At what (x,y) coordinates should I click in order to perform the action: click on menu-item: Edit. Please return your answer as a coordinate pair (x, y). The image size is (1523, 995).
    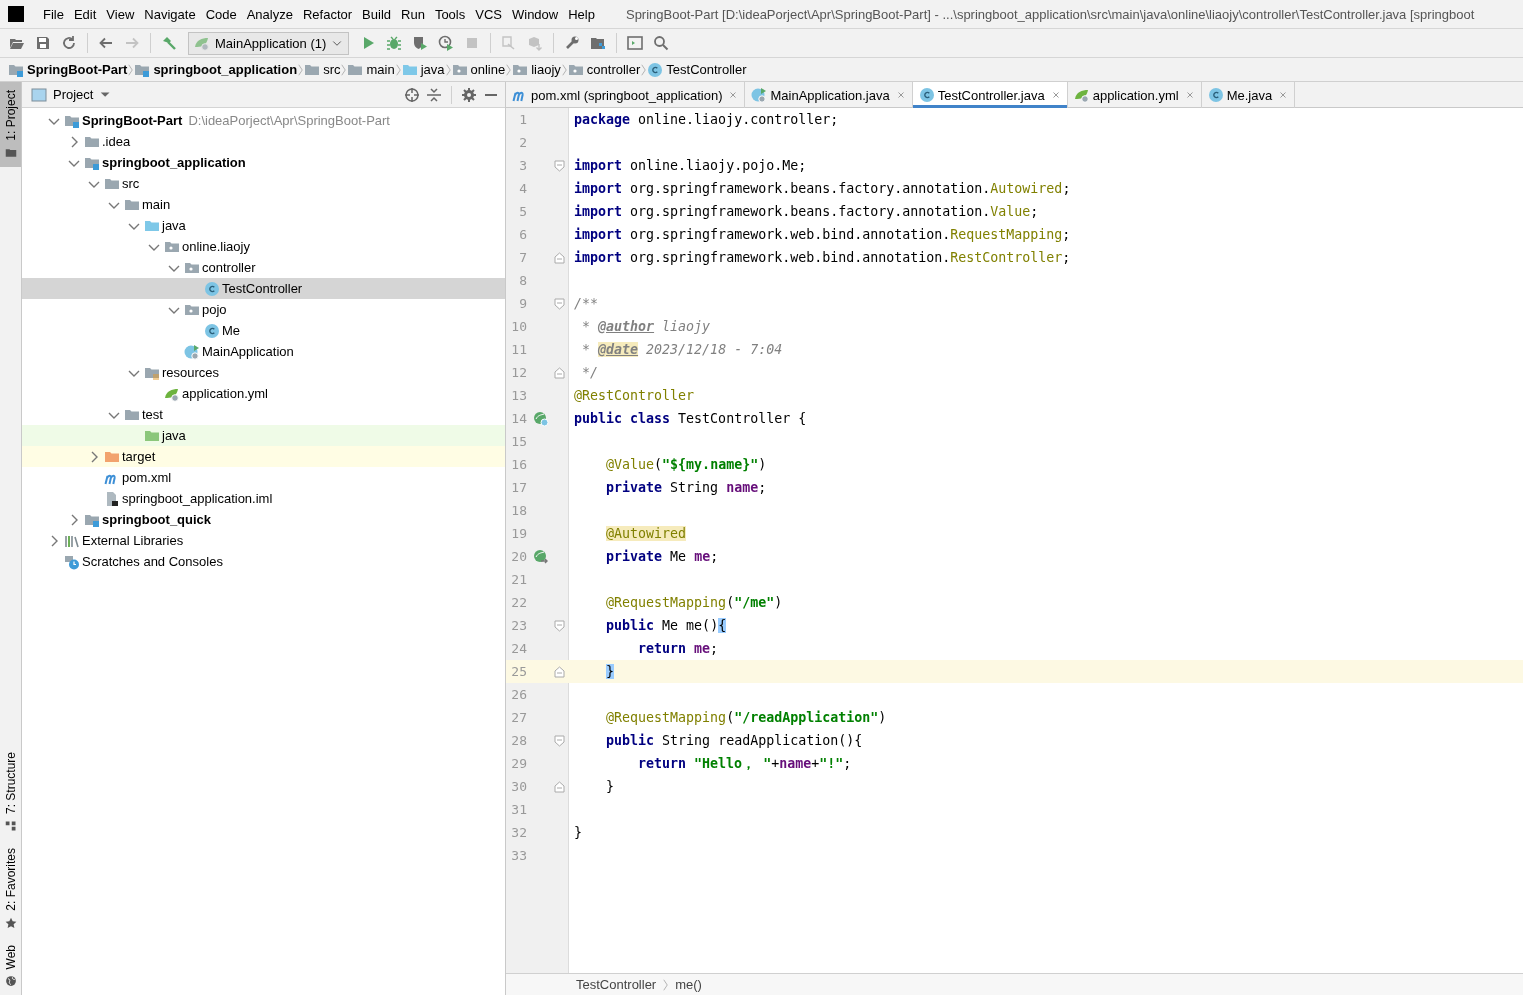
    Looking at the image, I should click on (85, 14).